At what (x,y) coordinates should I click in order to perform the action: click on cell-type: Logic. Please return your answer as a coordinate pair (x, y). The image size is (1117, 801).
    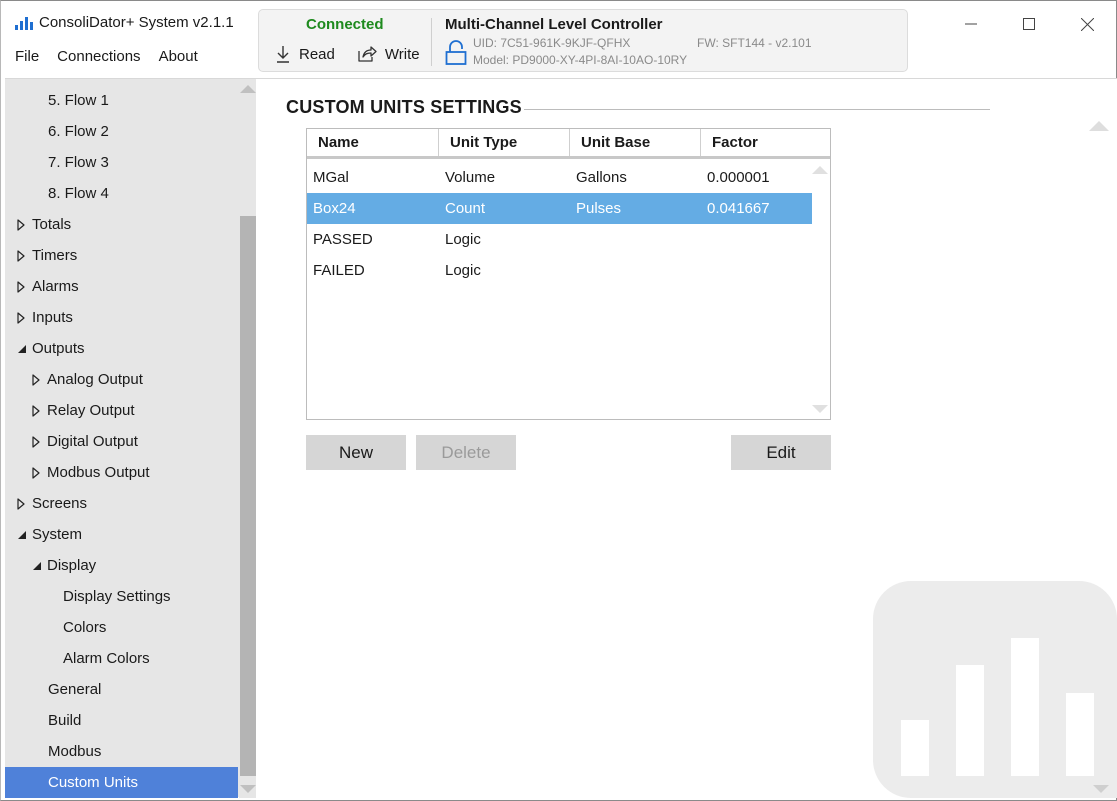
    Looking at the image, I should click on (463, 270).